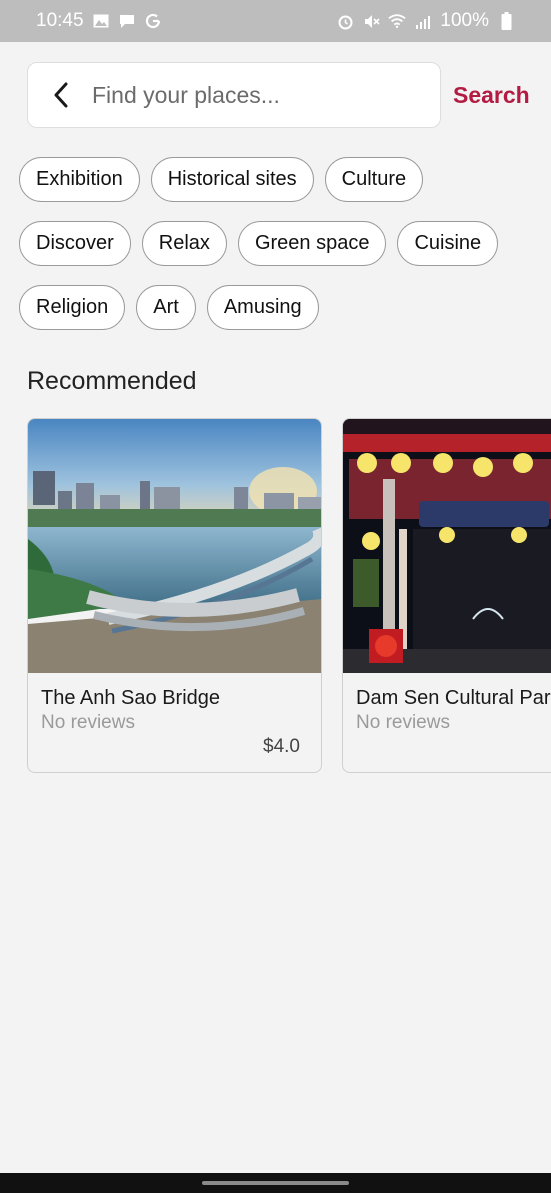 This screenshot has width=551, height=1193. What do you see at coordinates (423, 21) in the screenshot?
I see `signal-icon` at bounding box center [423, 21].